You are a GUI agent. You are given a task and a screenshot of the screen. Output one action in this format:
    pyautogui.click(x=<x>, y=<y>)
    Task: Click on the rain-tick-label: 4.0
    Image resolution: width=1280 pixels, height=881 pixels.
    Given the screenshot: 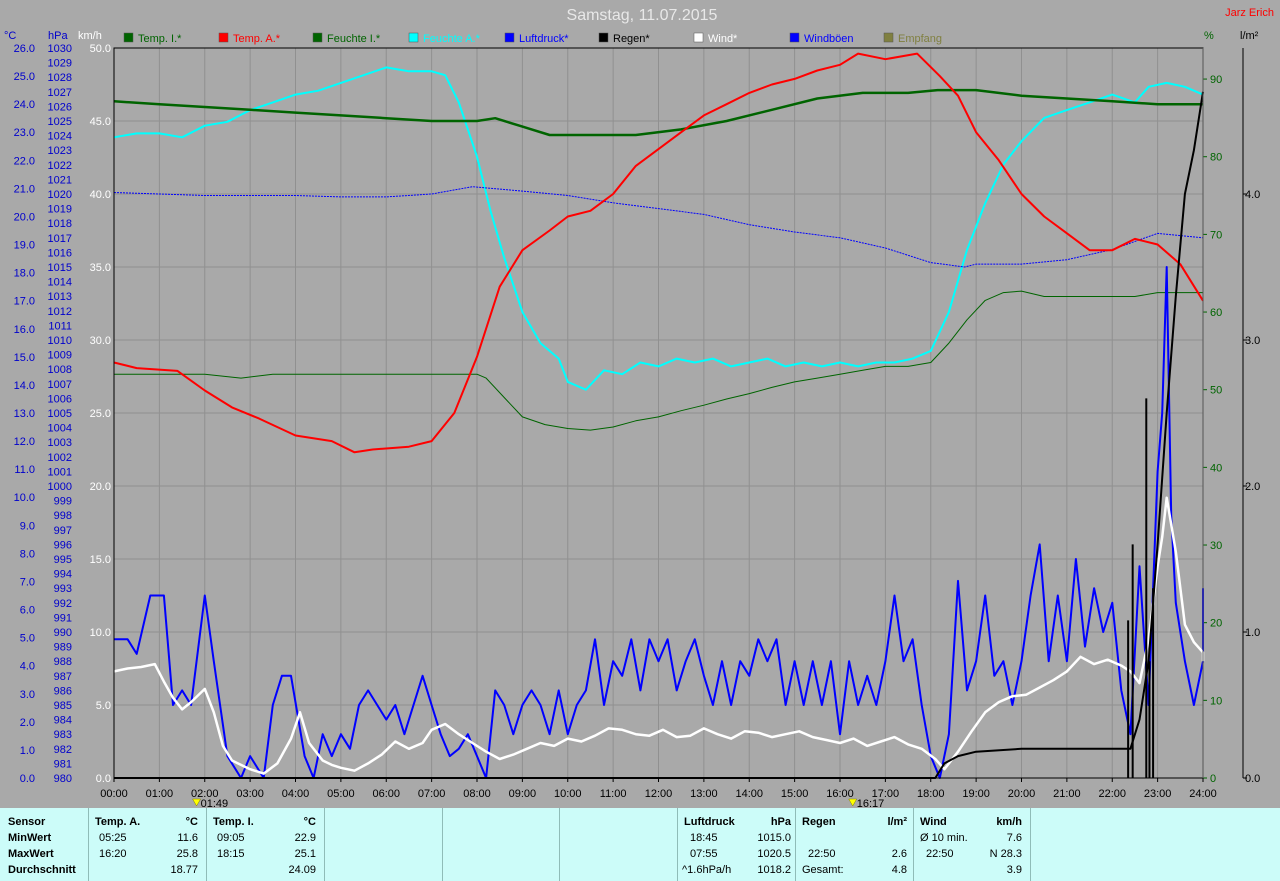 What is the action you would take?
    pyautogui.click(x=1252, y=195)
    